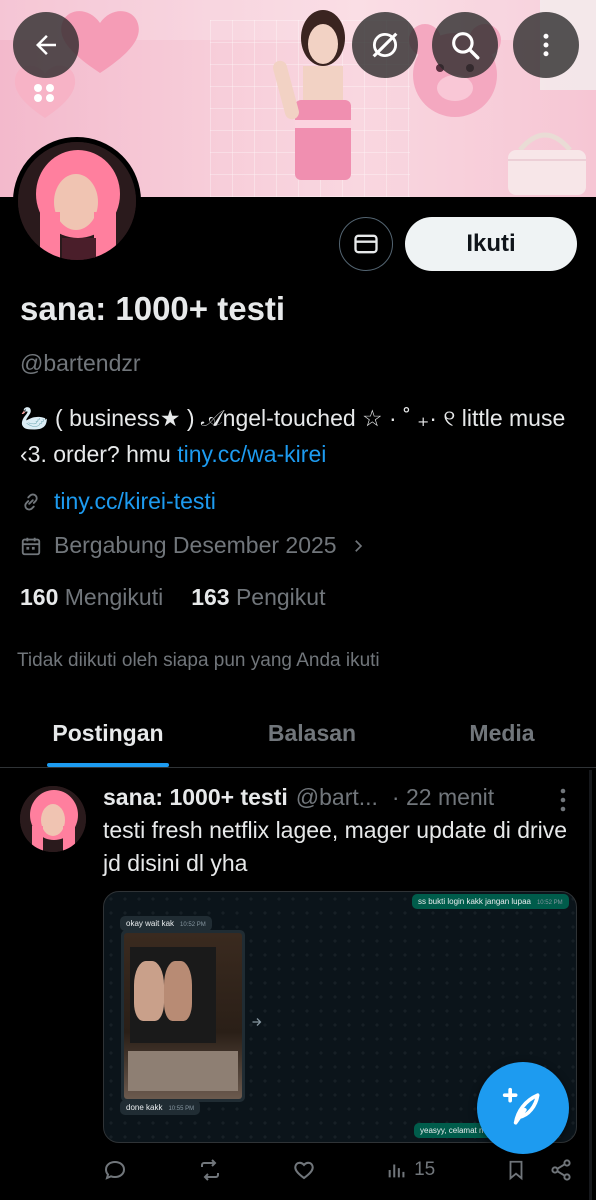  Describe the element at coordinates (114, 597) in the screenshot. I see `following-label: Mengikuti` at that location.